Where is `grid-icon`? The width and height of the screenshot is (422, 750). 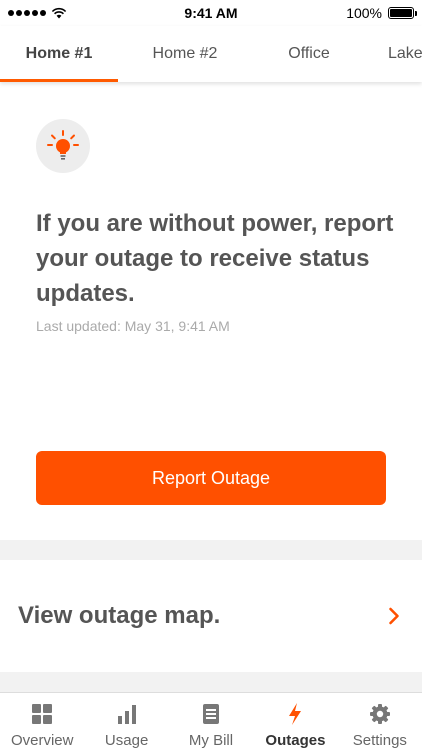
grid-icon is located at coordinates (42, 714).